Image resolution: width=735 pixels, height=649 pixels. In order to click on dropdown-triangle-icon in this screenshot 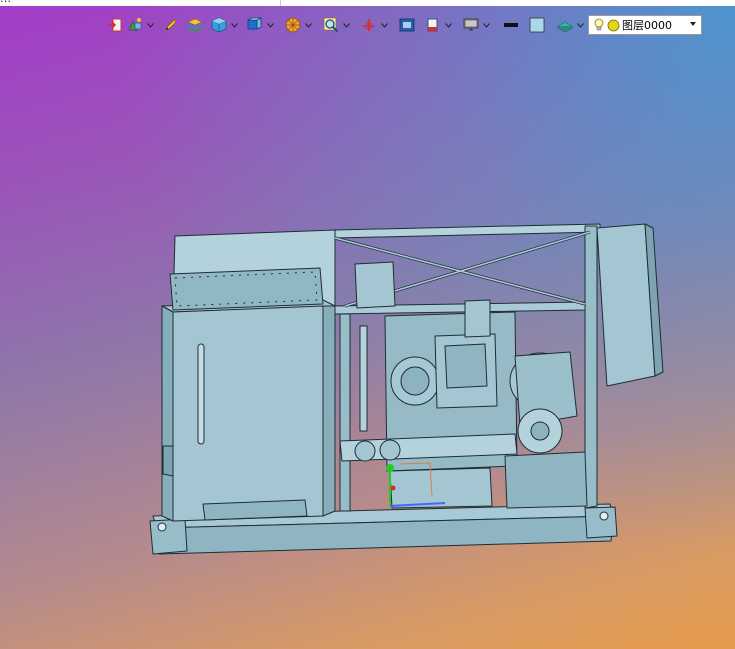, I will do `click(693, 24)`.